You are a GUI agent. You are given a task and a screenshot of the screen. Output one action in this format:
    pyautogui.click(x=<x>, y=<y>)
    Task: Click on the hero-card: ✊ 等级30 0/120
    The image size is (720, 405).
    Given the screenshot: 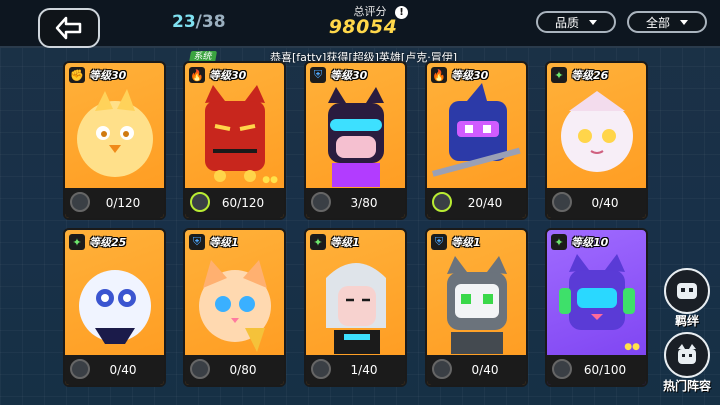 What is the action you would take?
    pyautogui.click(x=114, y=140)
    